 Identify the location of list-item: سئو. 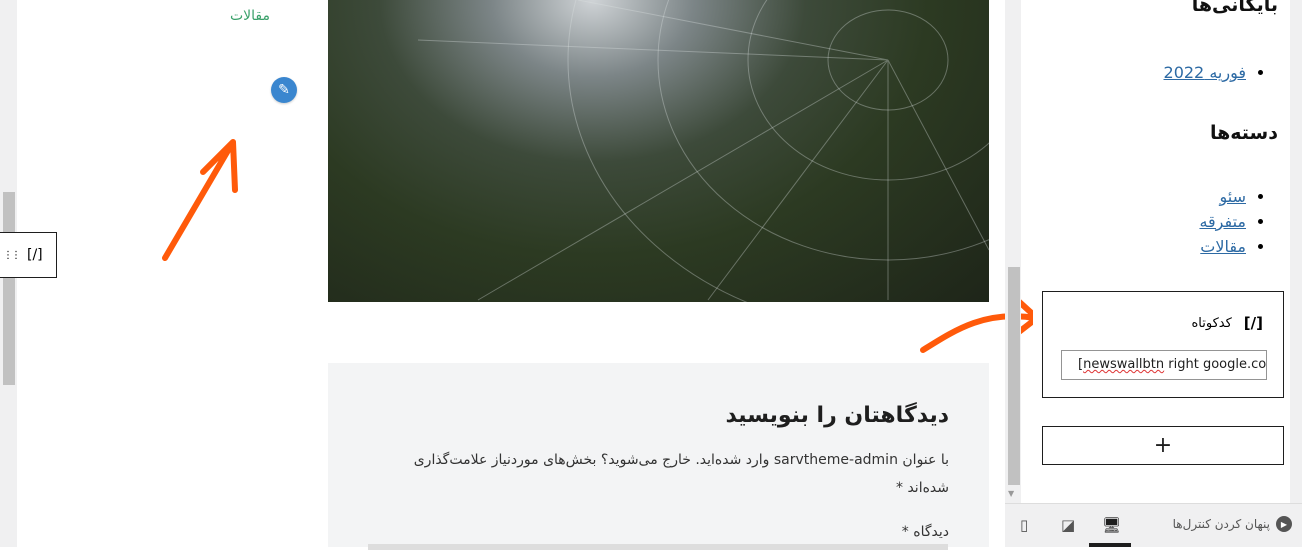
(1223, 196).